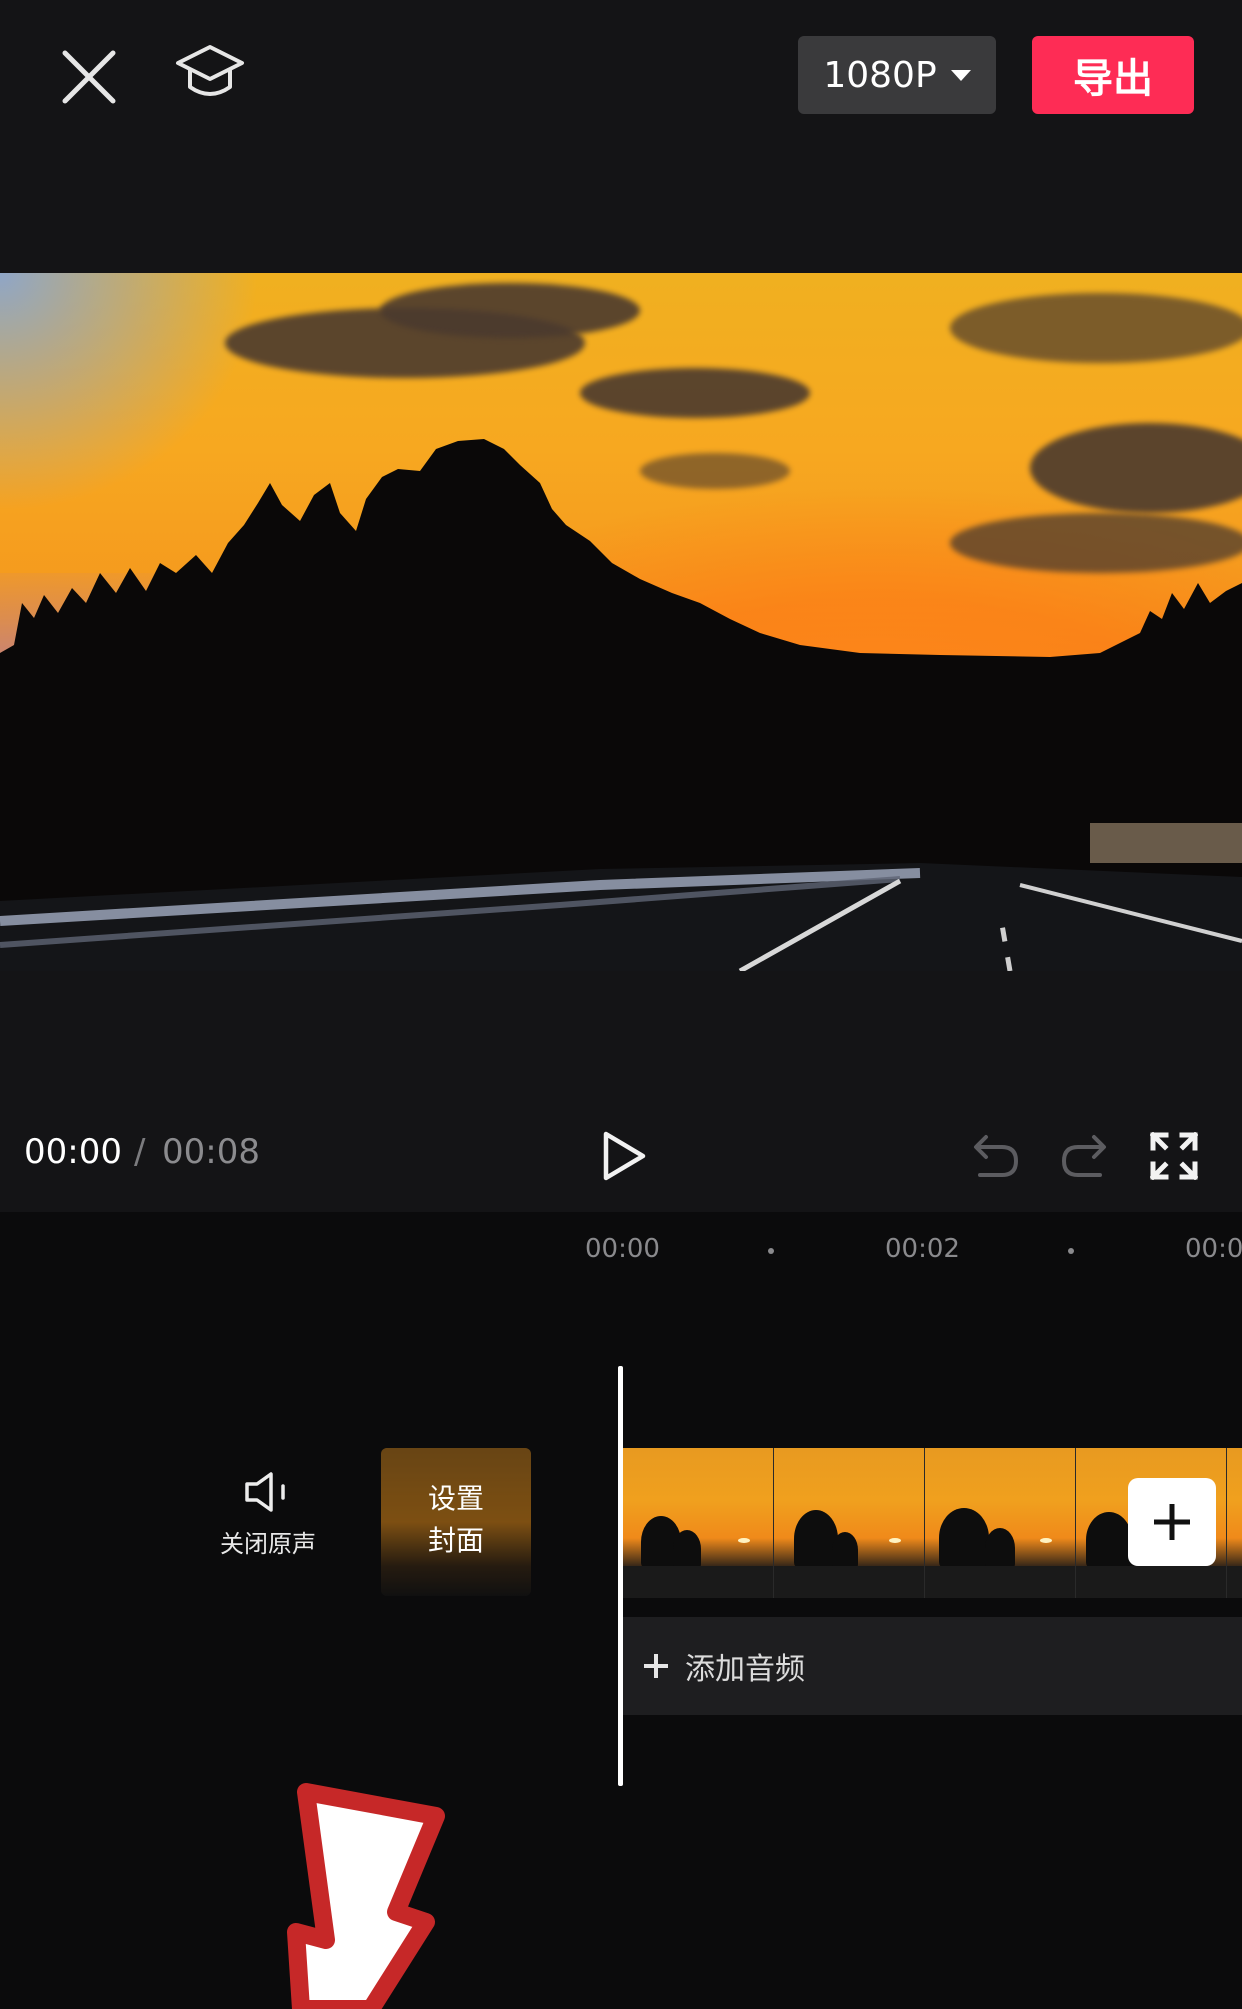 The image size is (1242, 2009). What do you see at coordinates (268, 1544) in the screenshot?
I see `mute-label: 关闭原声` at bounding box center [268, 1544].